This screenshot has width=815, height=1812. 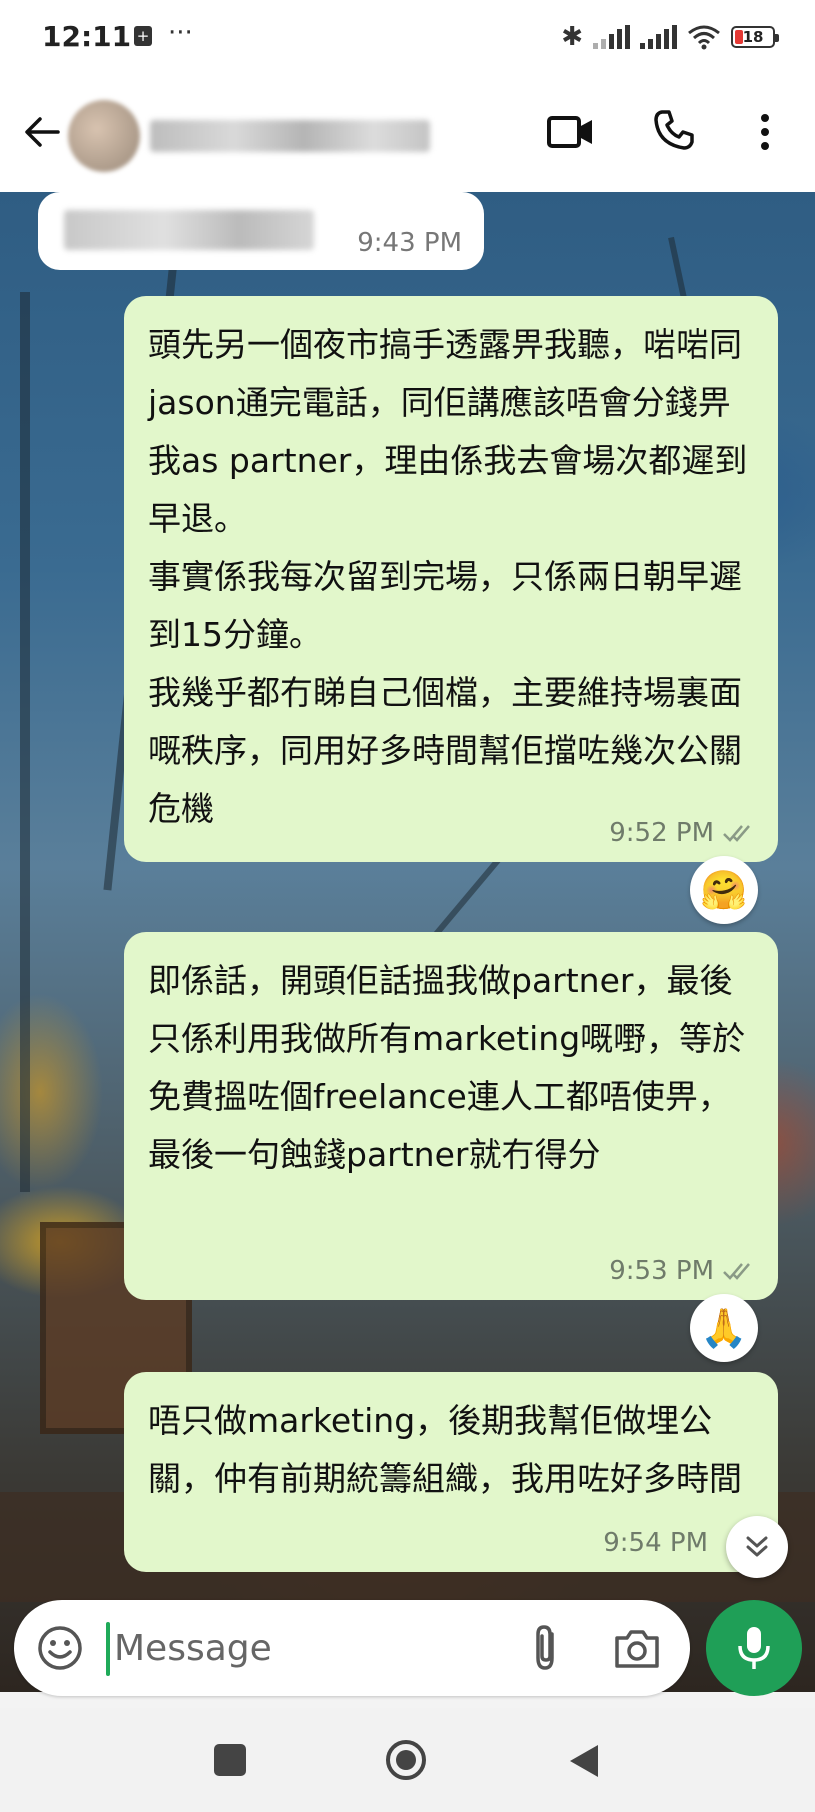 I want to click on microphone-icon, so click(x=754, y=1648).